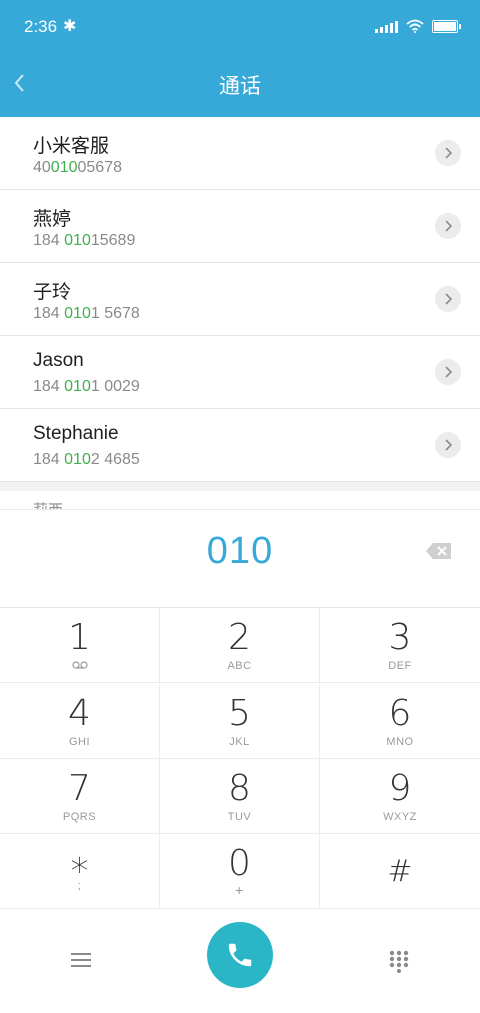  What do you see at coordinates (400, 666) in the screenshot?
I see `key-letters: DEF` at bounding box center [400, 666].